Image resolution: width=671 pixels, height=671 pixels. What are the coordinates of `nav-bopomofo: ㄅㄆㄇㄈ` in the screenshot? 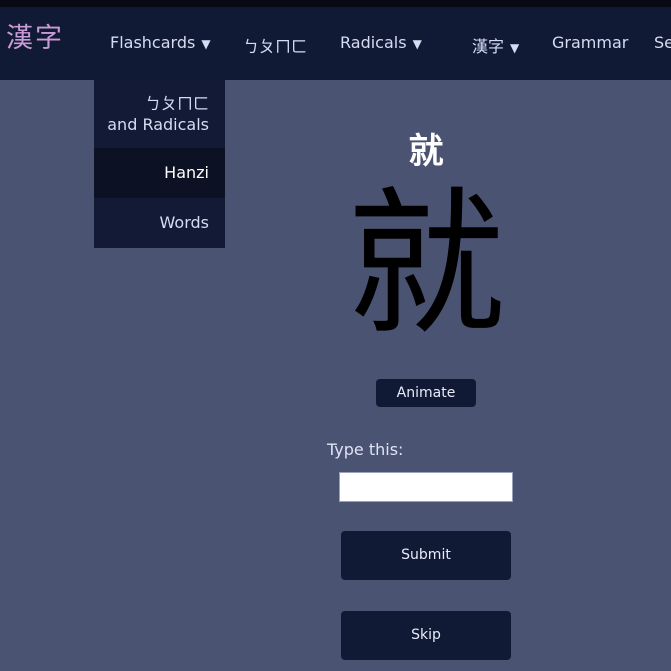 It's located at (275, 45).